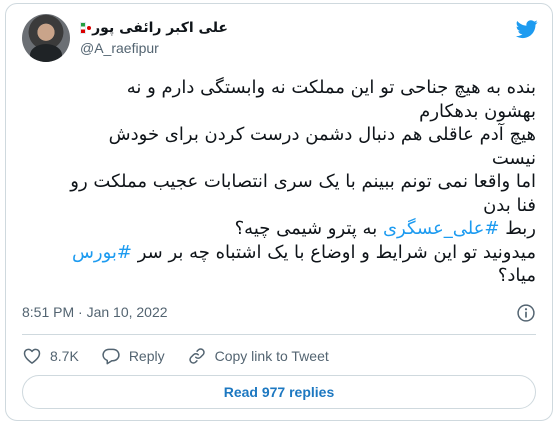 This screenshot has width=560, height=428. What do you see at coordinates (186, 356) in the screenshot?
I see `tweet-actions: 8.7K Reply Copy link to Tweet` at bounding box center [186, 356].